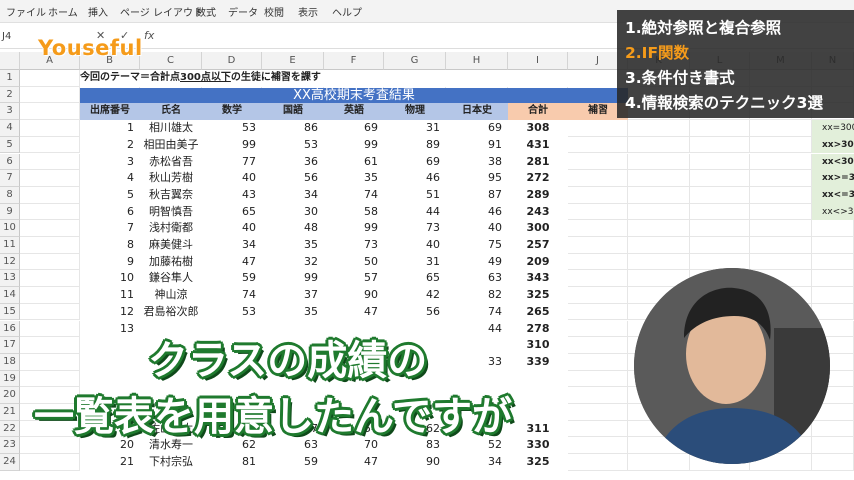 This screenshot has height=480, width=854. I want to click on select-all-corner, so click(10, 61).